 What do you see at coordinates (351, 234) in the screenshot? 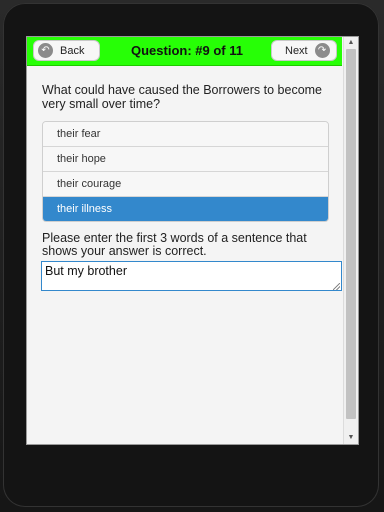
I see `scrollbar-thumb` at bounding box center [351, 234].